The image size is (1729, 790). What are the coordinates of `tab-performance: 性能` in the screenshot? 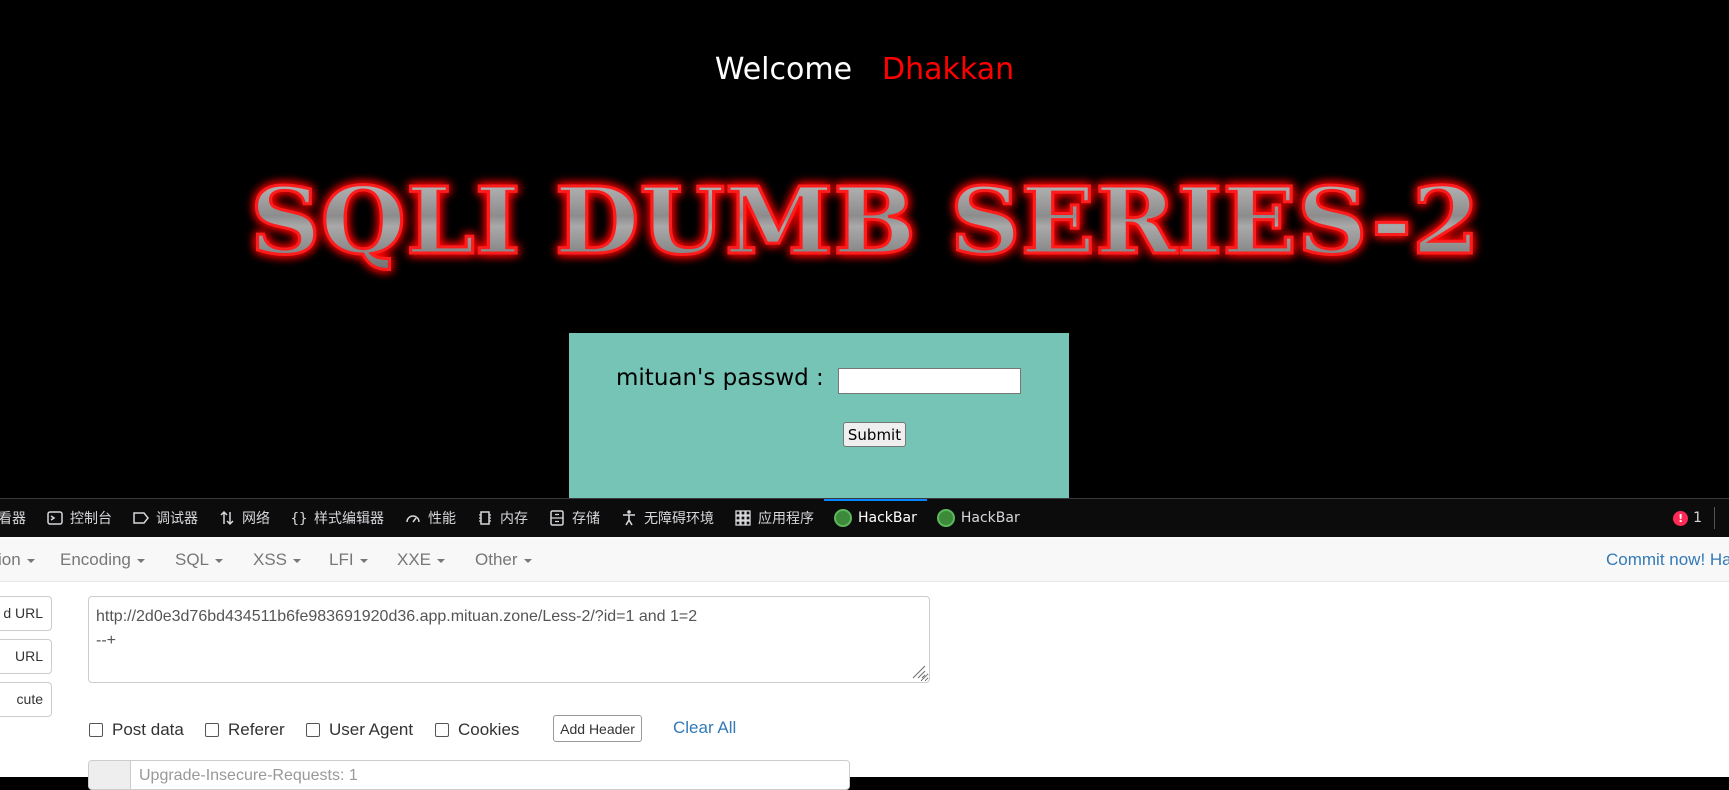 It's located at (430, 518).